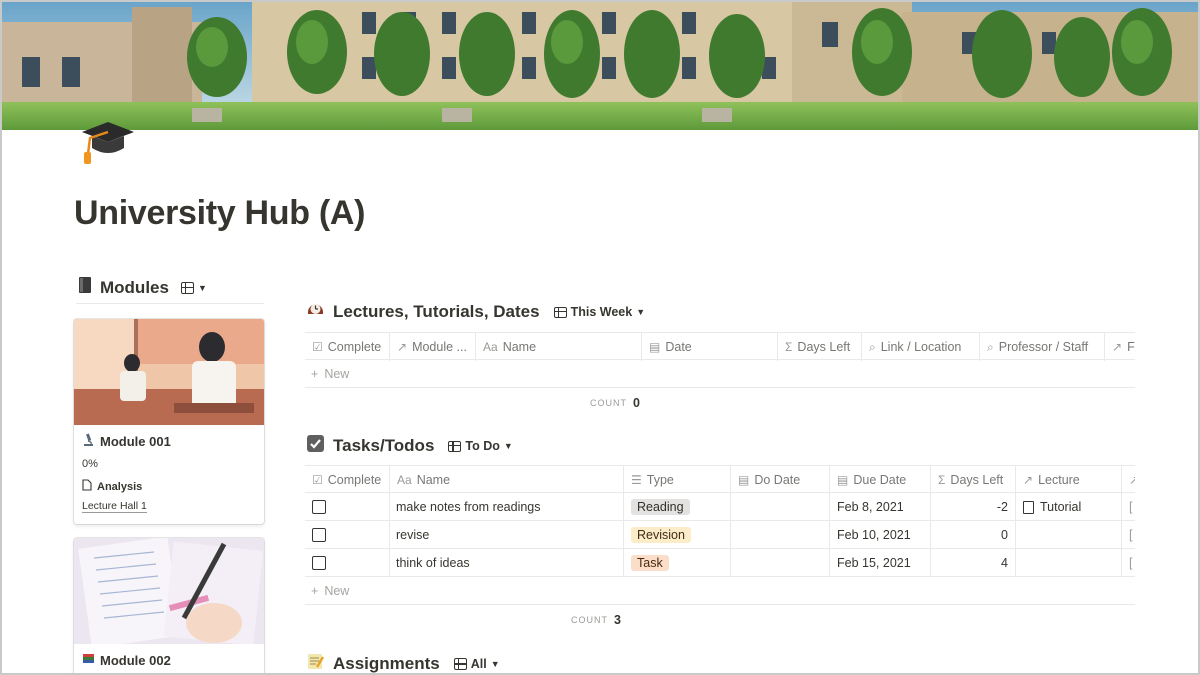  Describe the element at coordinates (507, 535) in the screenshot. I see `task-name: revise` at that location.